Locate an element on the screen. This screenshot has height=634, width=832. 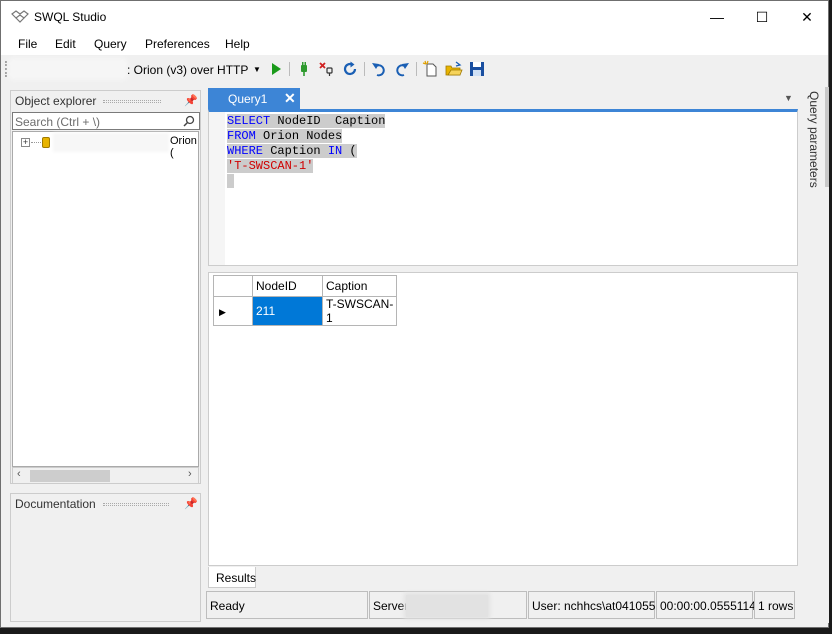
tab-query1: Query1 ✕ is located at coordinates (254, 98).